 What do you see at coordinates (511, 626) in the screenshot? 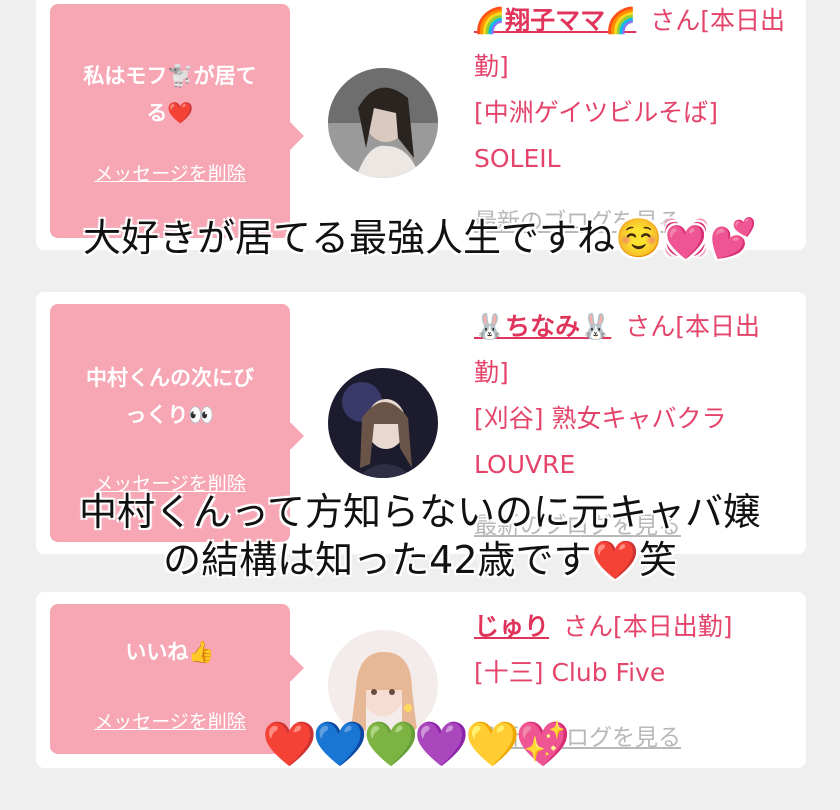
I see `cast-name-link: じゅり` at bounding box center [511, 626].